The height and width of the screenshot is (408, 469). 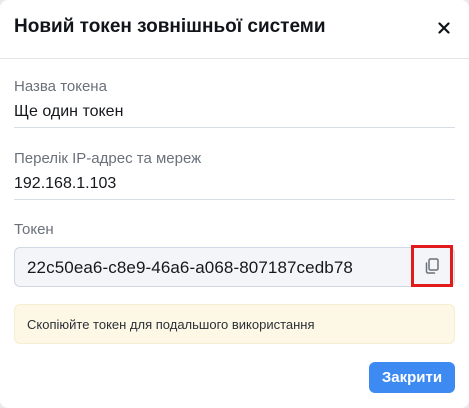 I want to click on ip-list-label: Перелік IP-адрес та мереж, so click(x=108, y=158).